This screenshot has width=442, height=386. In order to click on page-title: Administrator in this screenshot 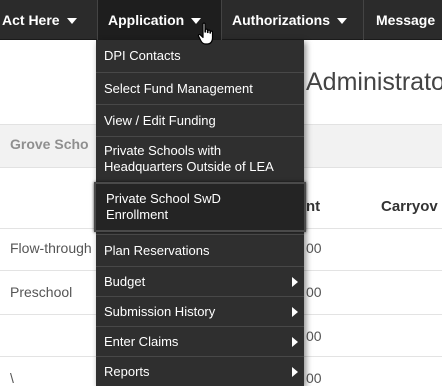, I will do `click(374, 82)`.